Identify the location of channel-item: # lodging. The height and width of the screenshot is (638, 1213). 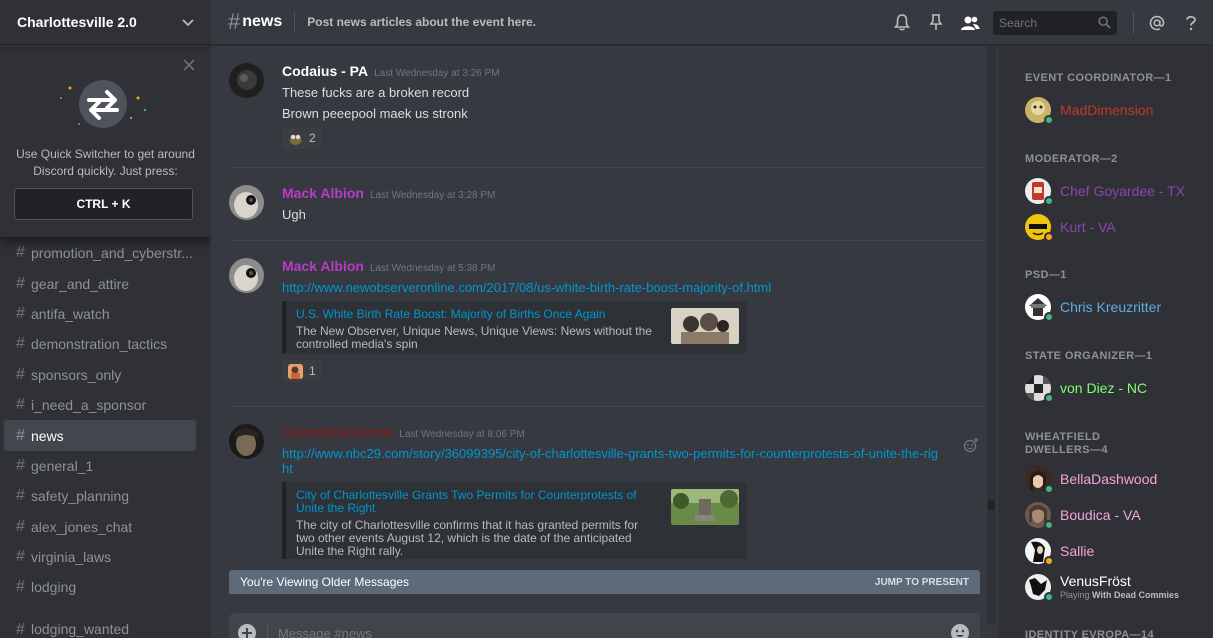
(100, 587).